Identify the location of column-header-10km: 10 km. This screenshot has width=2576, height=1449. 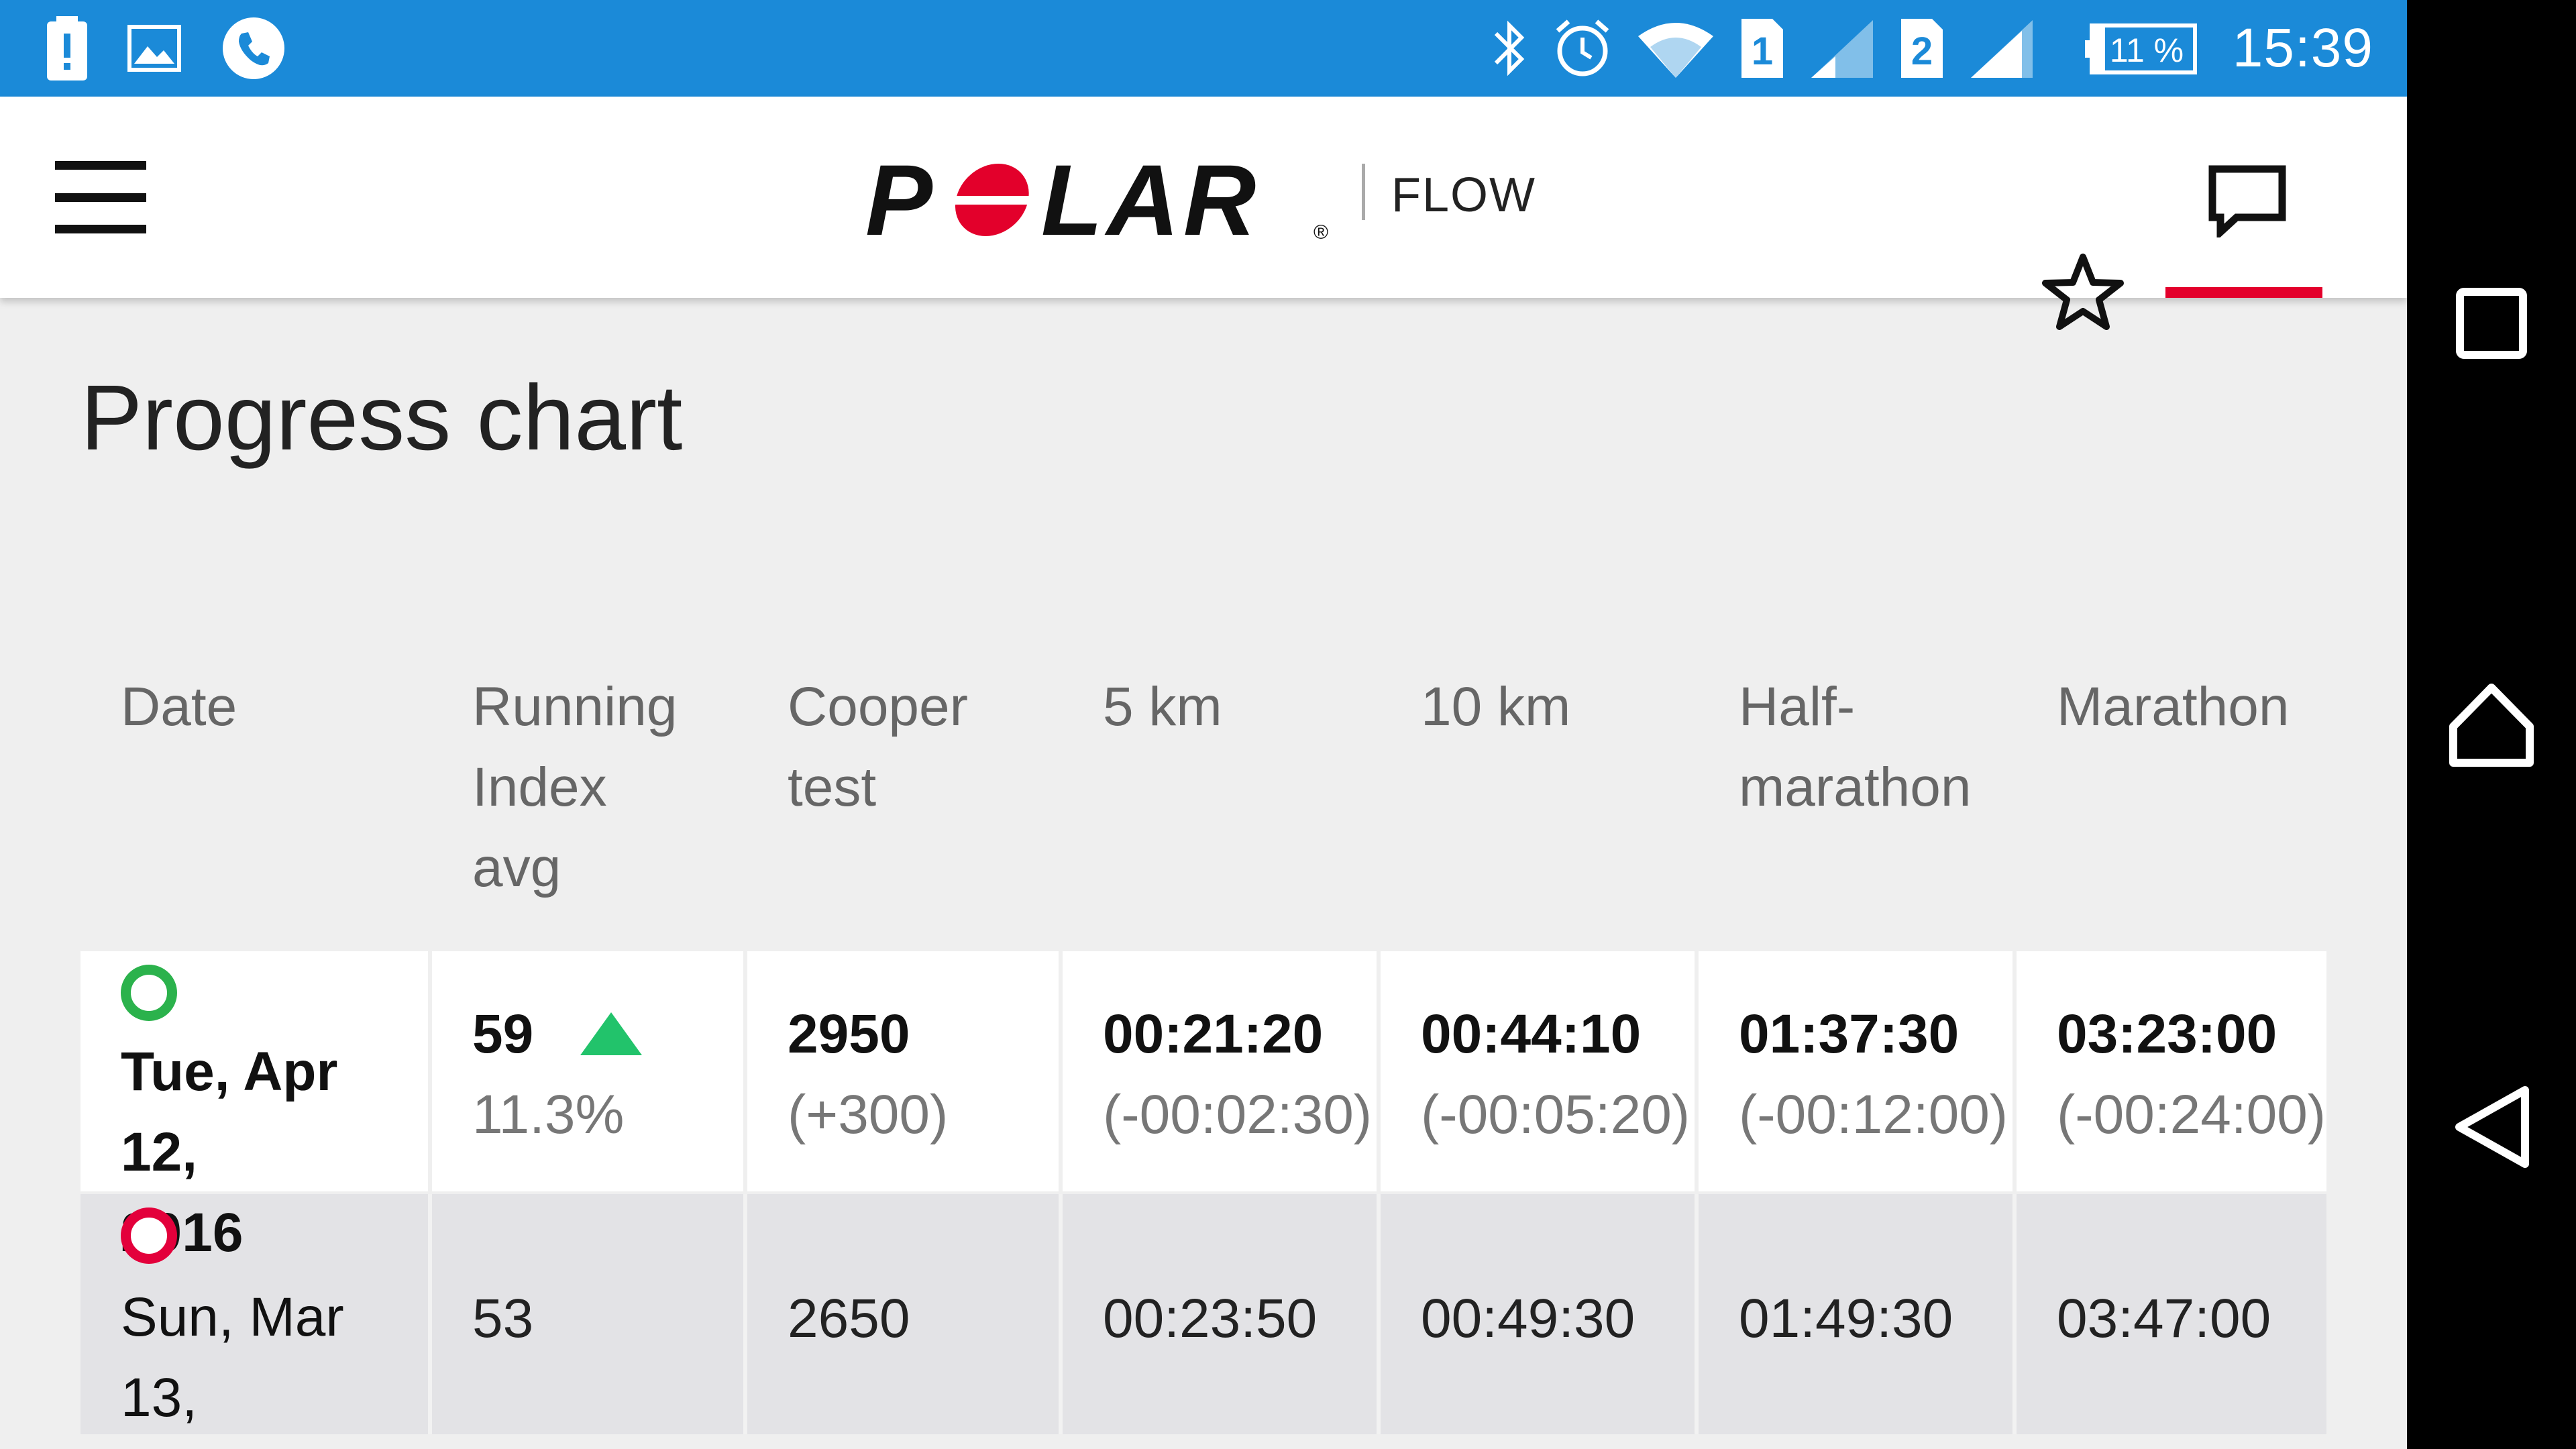
(1540, 804).